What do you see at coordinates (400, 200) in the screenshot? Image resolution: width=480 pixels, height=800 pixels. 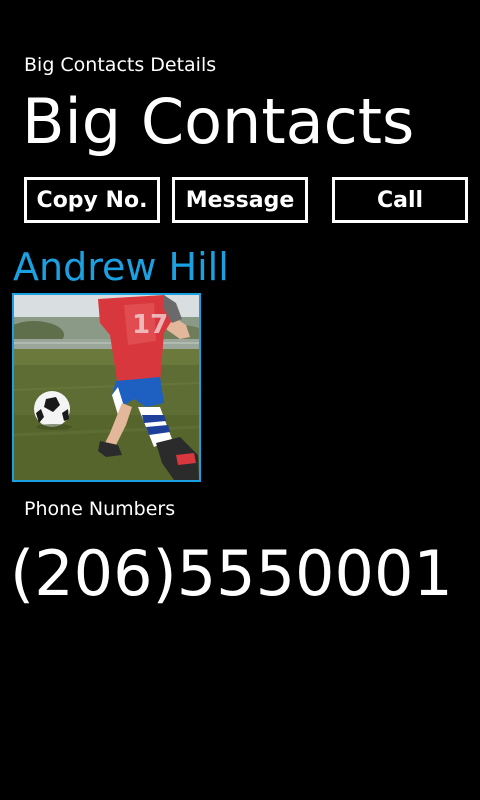 I see `call-button: Call` at bounding box center [400, 200].